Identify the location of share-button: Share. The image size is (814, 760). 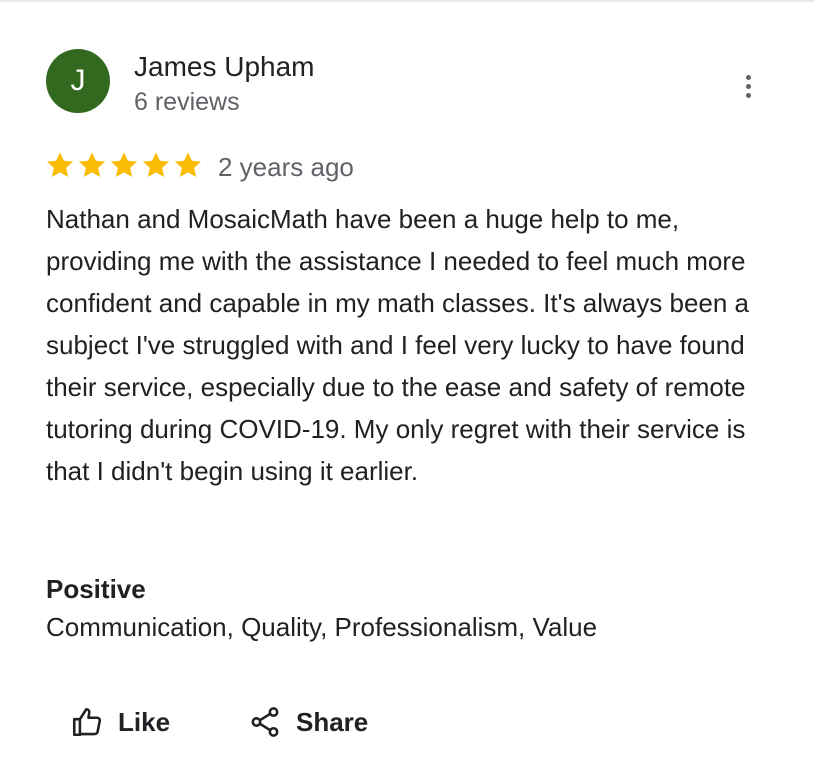
(308, 722).